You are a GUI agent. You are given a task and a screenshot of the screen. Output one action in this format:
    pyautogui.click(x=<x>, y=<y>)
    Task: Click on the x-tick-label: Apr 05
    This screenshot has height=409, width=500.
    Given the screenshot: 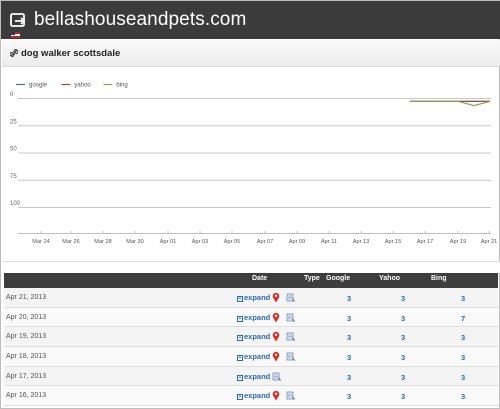 What is the action you would take?
    pyautogui.click(x=232, y=242)
    